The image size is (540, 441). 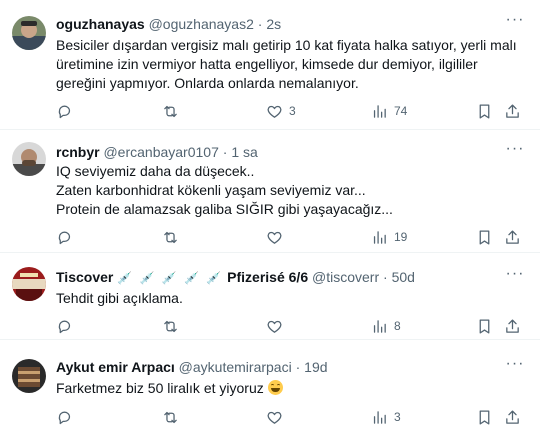 I want to click on user-handle: @tiscoverr, so click(x=345, y=277).